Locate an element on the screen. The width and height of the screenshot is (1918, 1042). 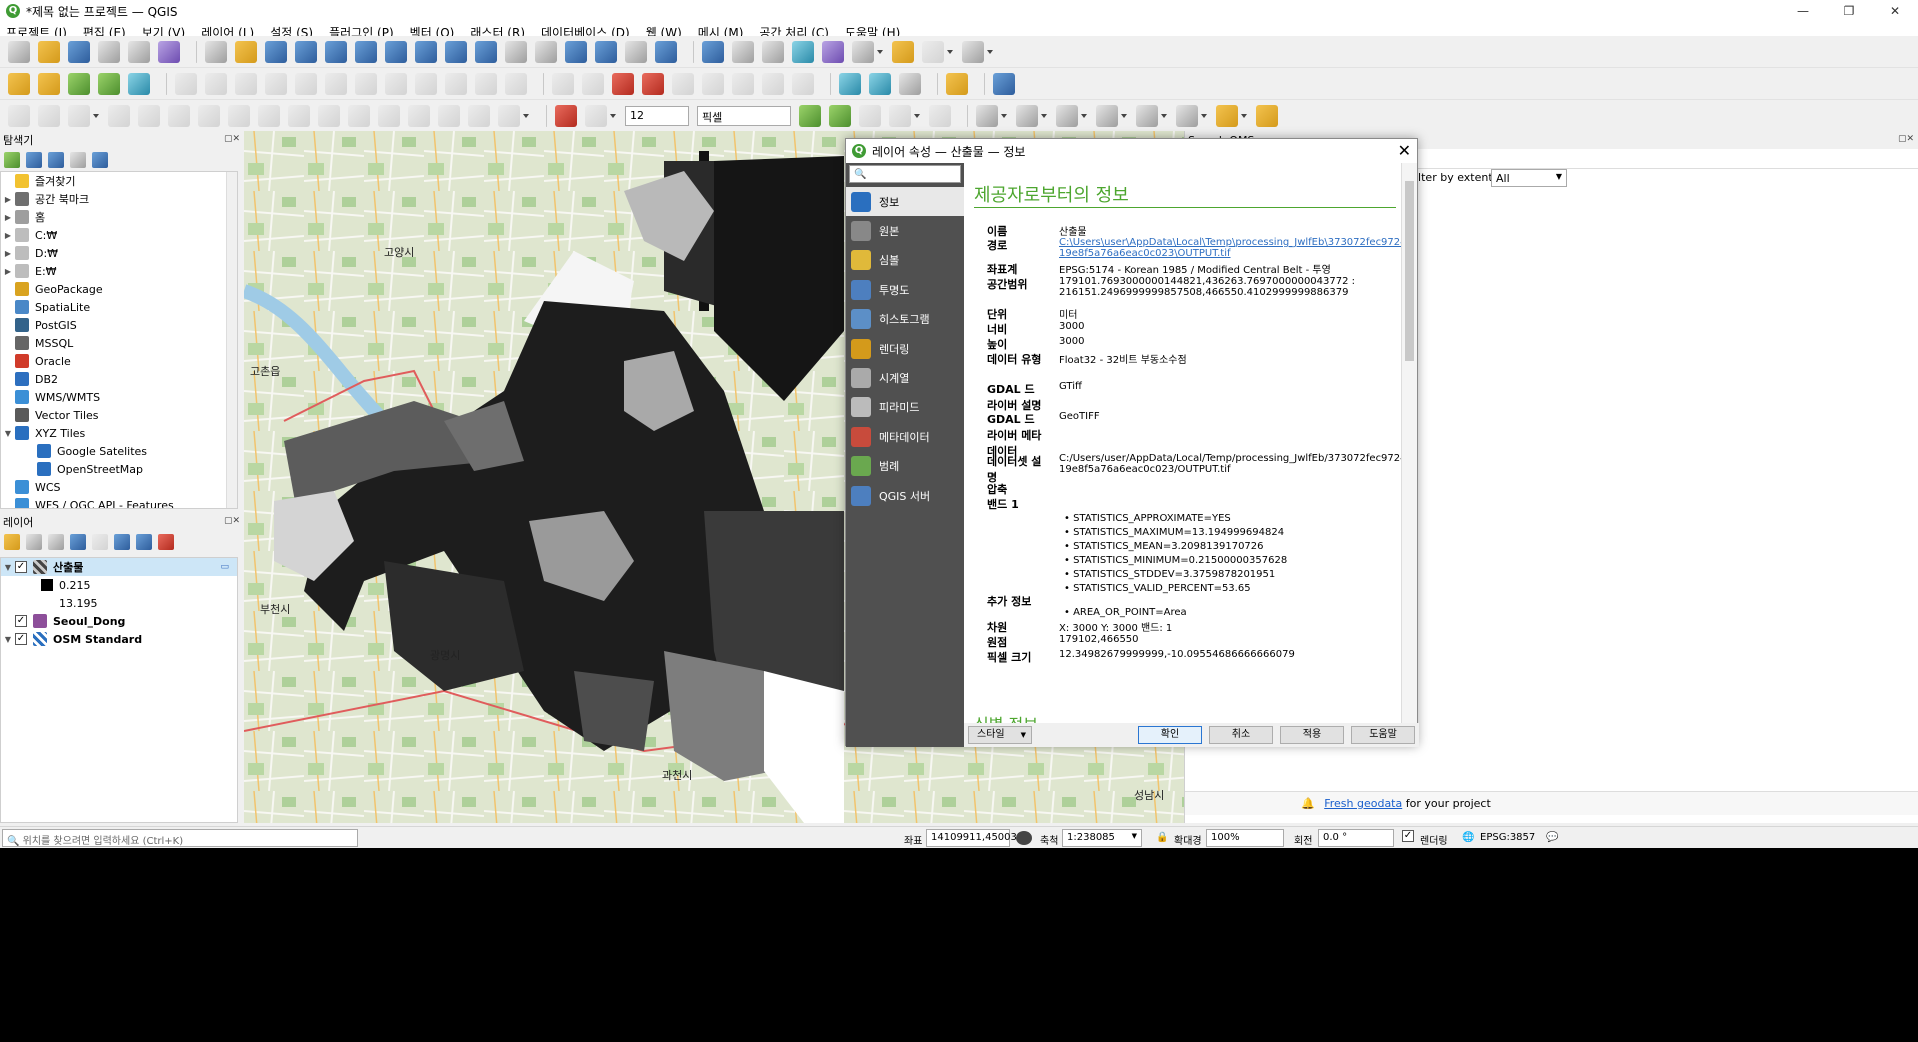
new-spatialite-layer-icon is located at coordinates (109, 83).